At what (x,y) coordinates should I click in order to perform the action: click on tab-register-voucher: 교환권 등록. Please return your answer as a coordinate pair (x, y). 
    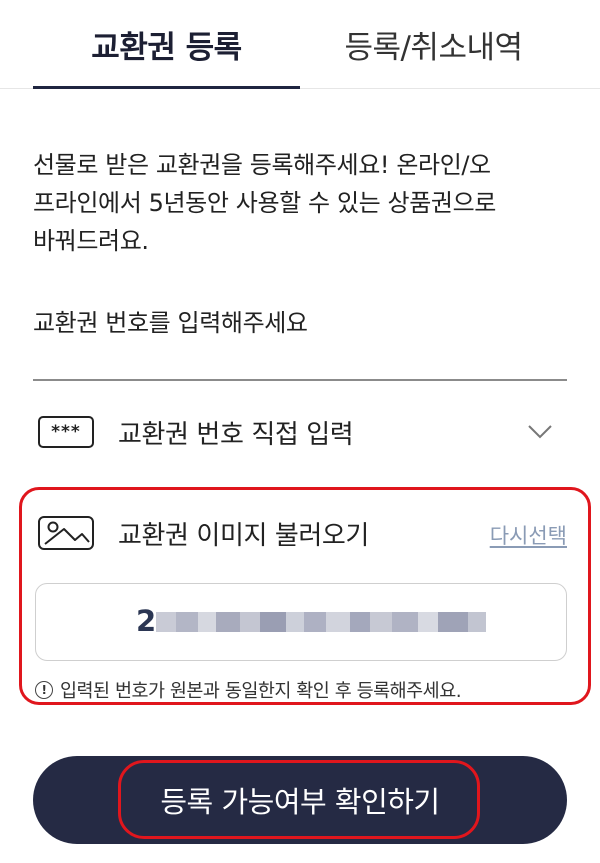
    Looking at the image, I should click on (166, 44).